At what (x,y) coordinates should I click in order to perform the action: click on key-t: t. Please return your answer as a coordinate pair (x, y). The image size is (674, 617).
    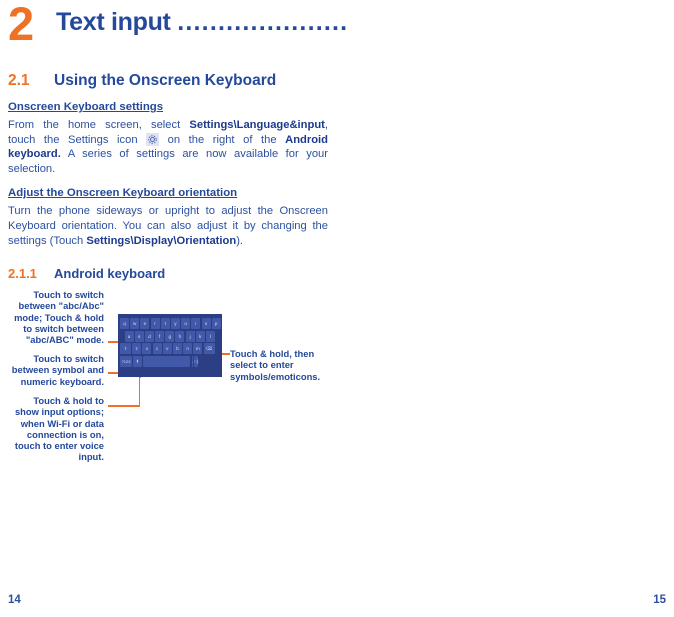
    Looking at the image, I should click on (165, 324).